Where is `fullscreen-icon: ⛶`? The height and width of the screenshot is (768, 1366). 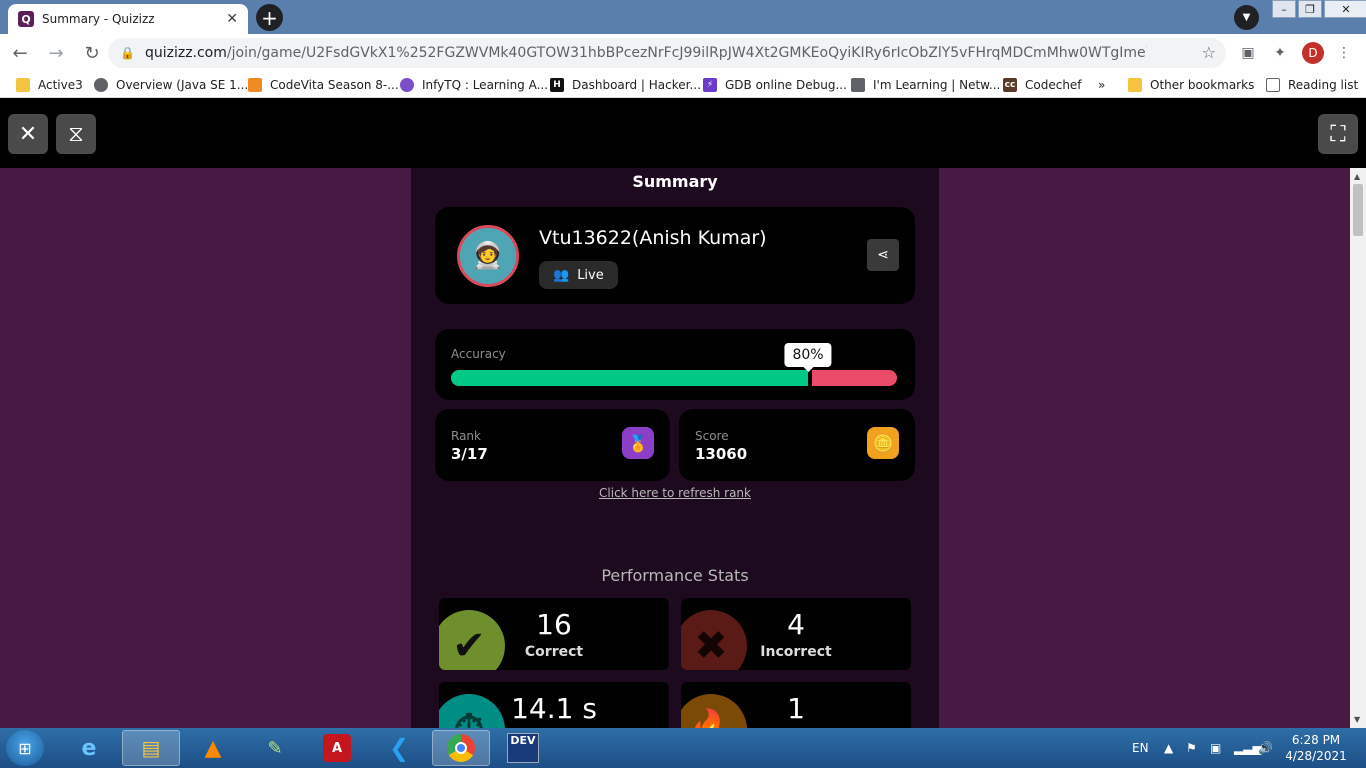
fullscreen-icon: ⛶ is located at coordinates (1338, 134).